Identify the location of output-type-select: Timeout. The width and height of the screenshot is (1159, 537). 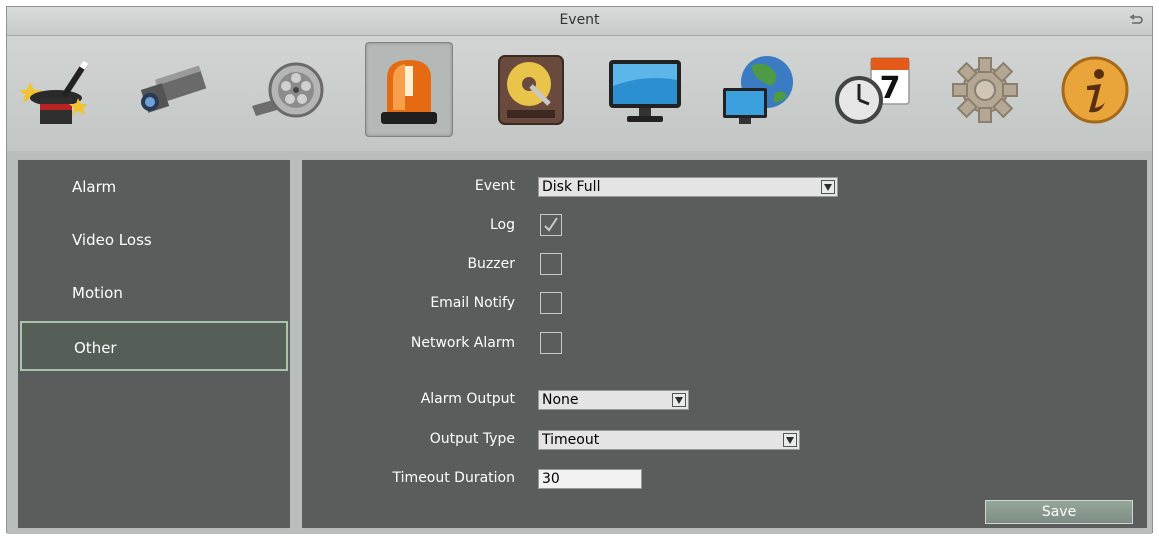
(669, 440).